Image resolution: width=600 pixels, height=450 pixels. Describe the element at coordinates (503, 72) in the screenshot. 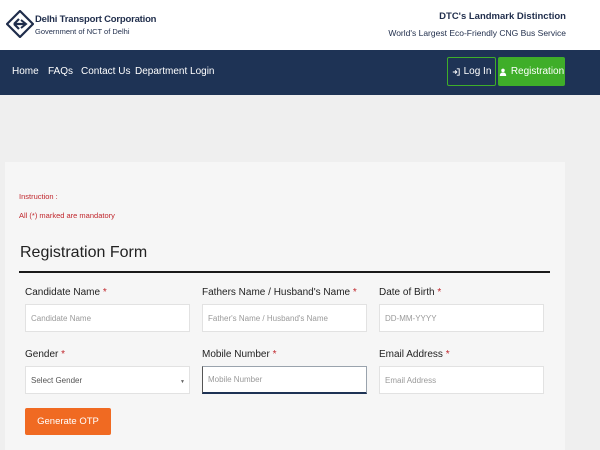

I see `user-icon` at that location.